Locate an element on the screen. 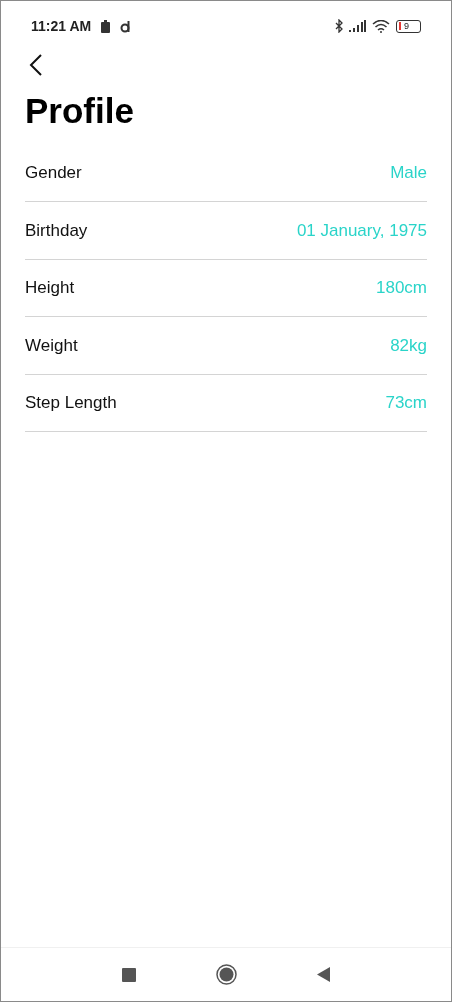 The height and width of the screenshot is (1002, 452). field-value: 73cm is located at coordinates (406, 403).